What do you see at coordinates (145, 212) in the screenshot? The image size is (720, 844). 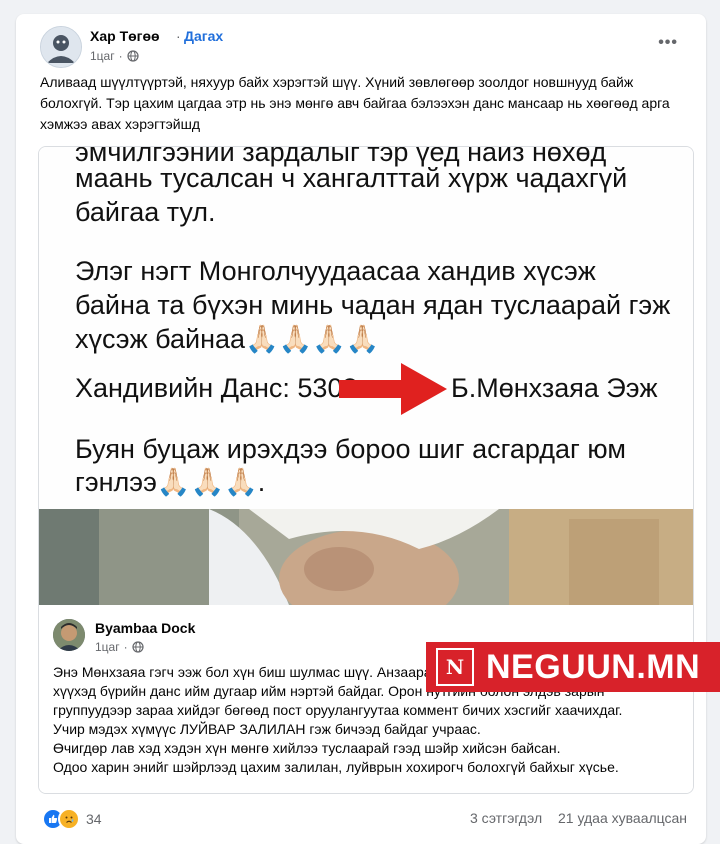 I see `image-text-line: байгаа тул.` at bounding box center [145, 212].